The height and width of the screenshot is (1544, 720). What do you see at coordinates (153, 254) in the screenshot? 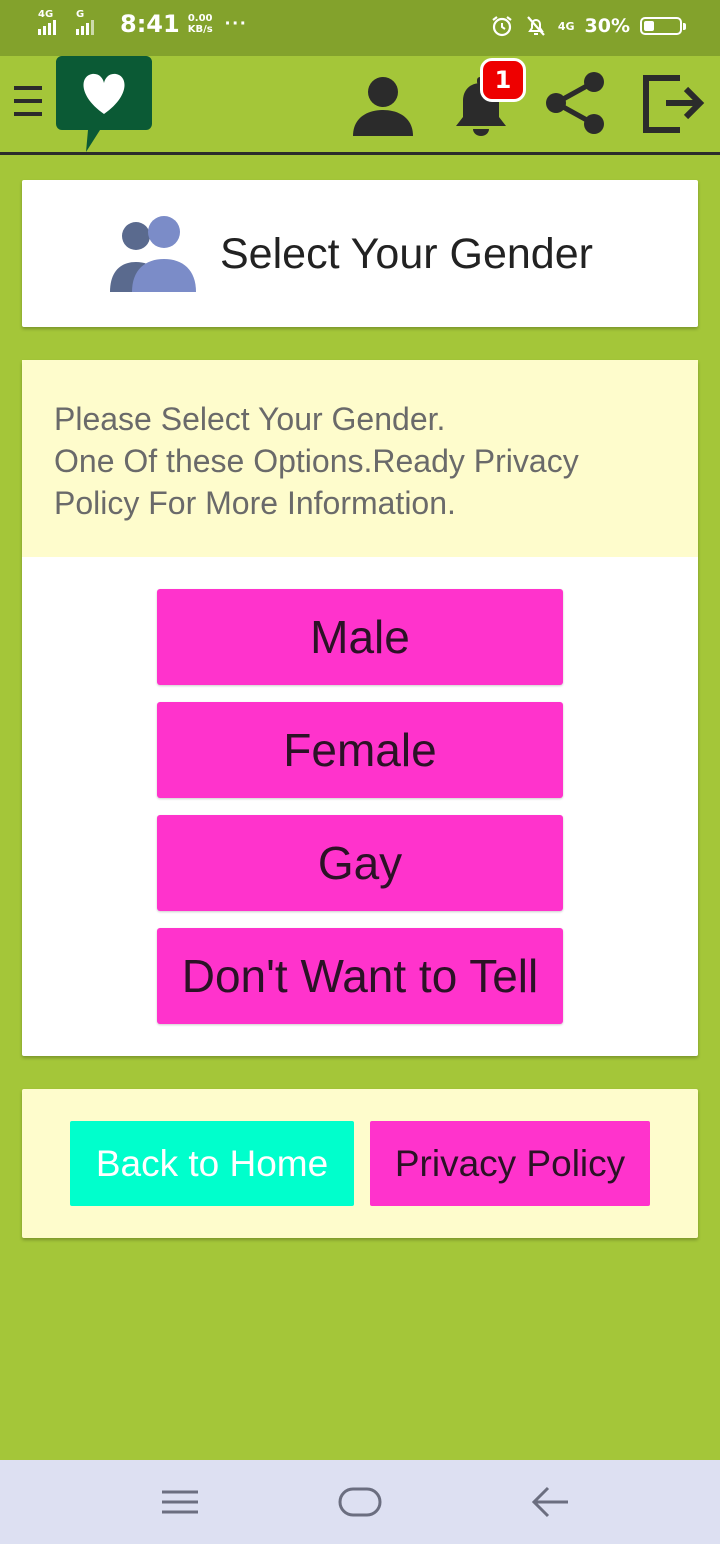
I see `users-icon` at bounding box center [153, 254].